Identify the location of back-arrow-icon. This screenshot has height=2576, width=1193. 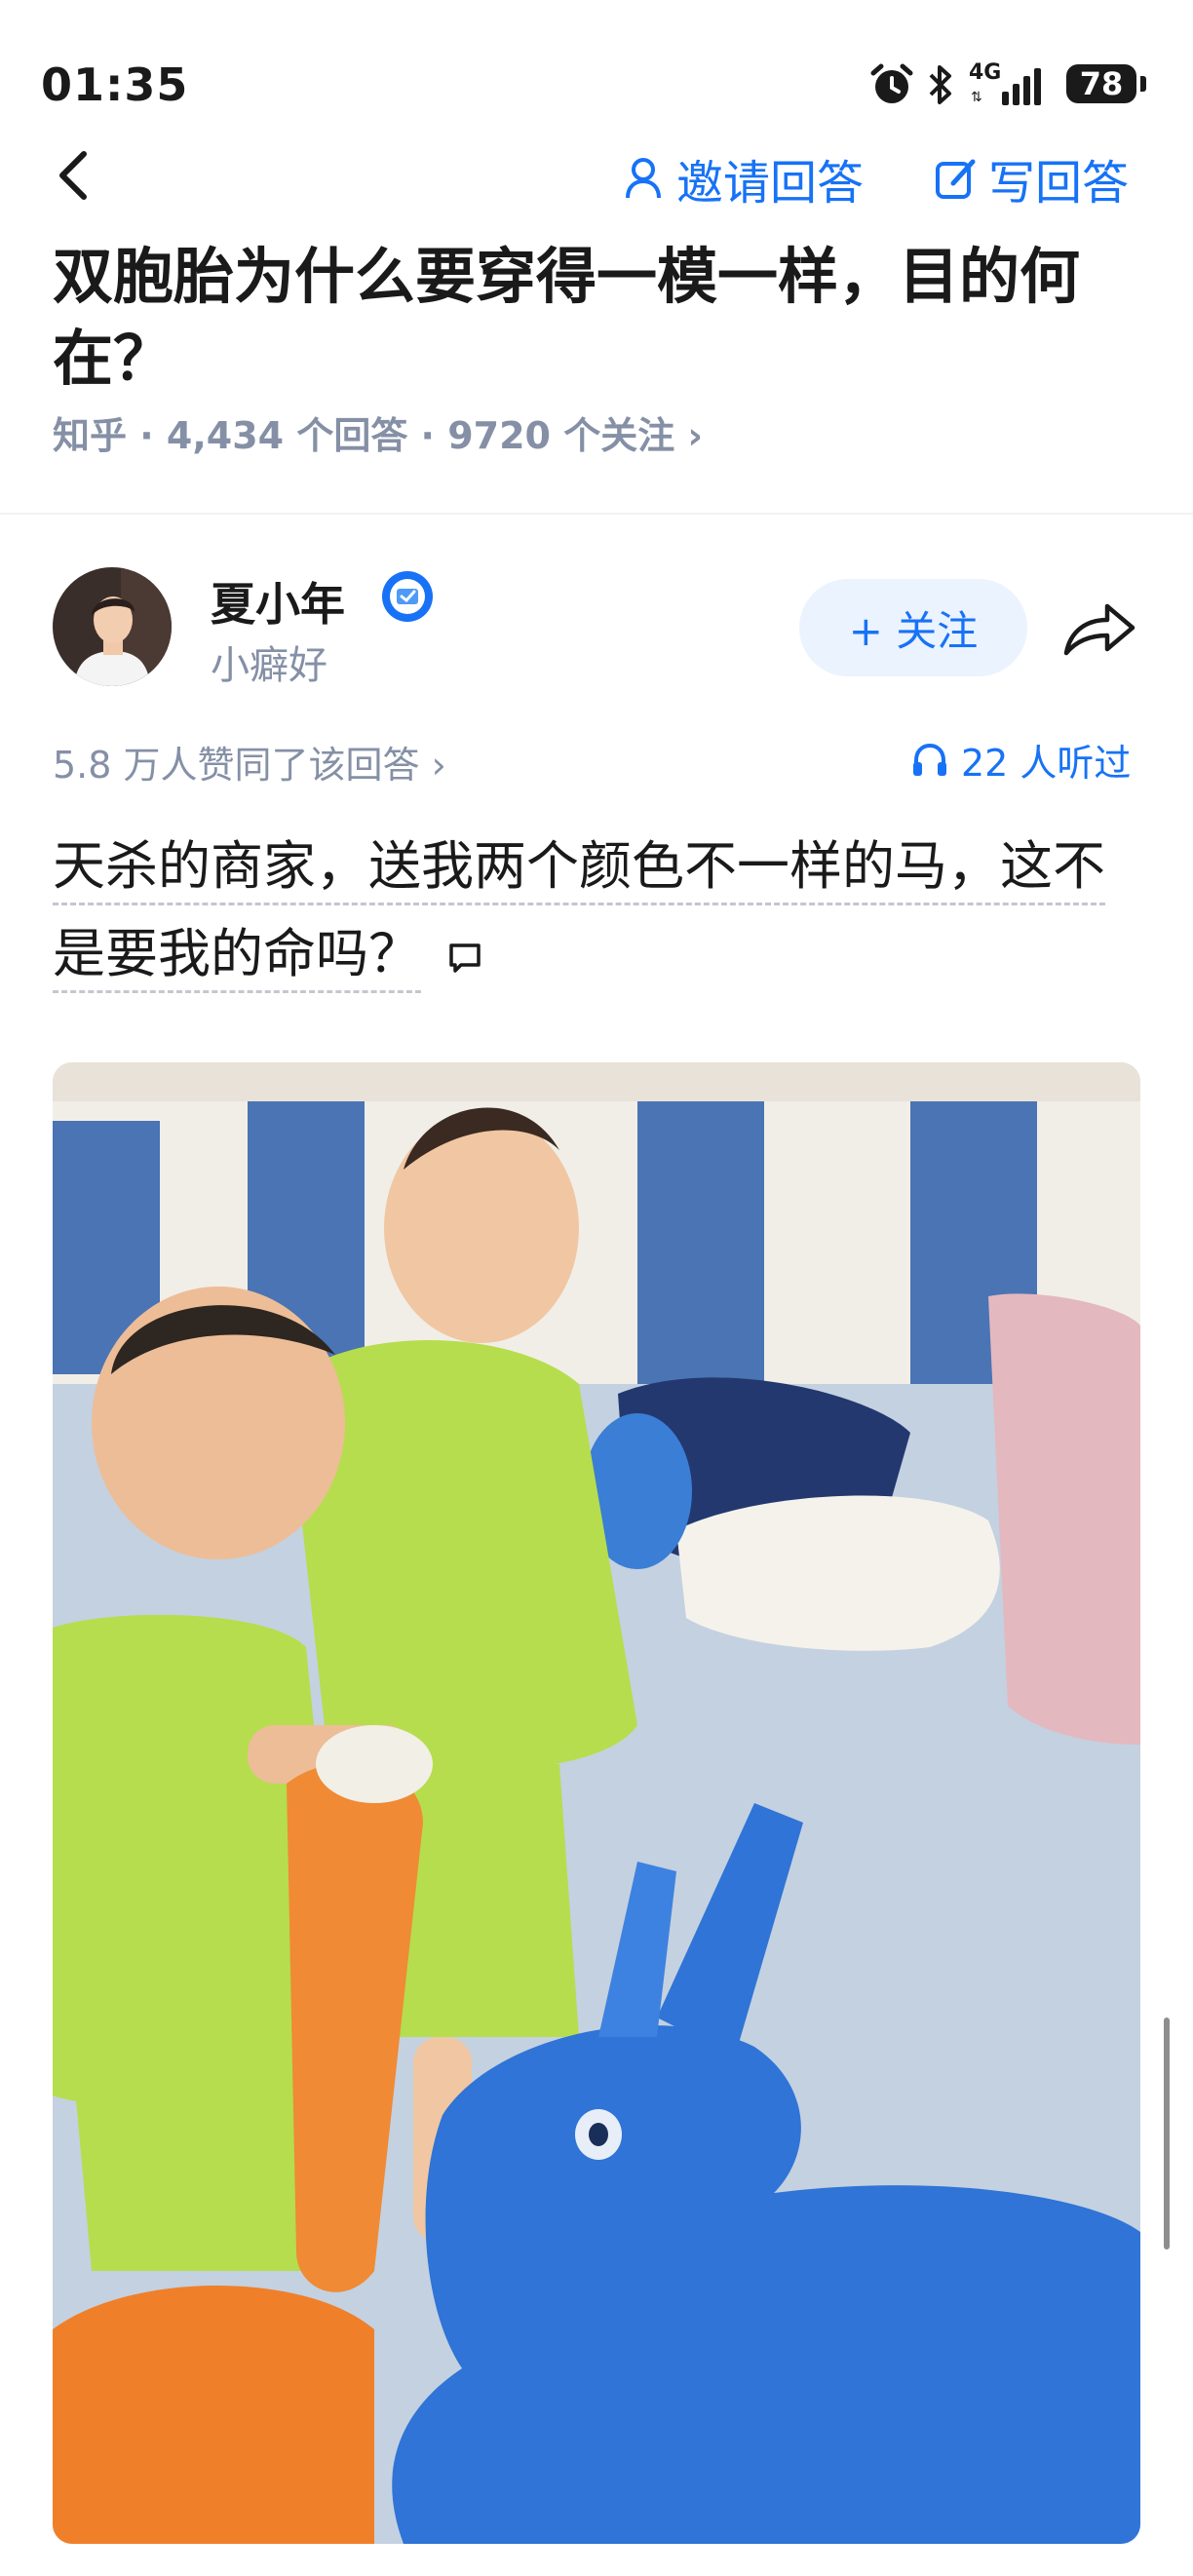
(76, 175).